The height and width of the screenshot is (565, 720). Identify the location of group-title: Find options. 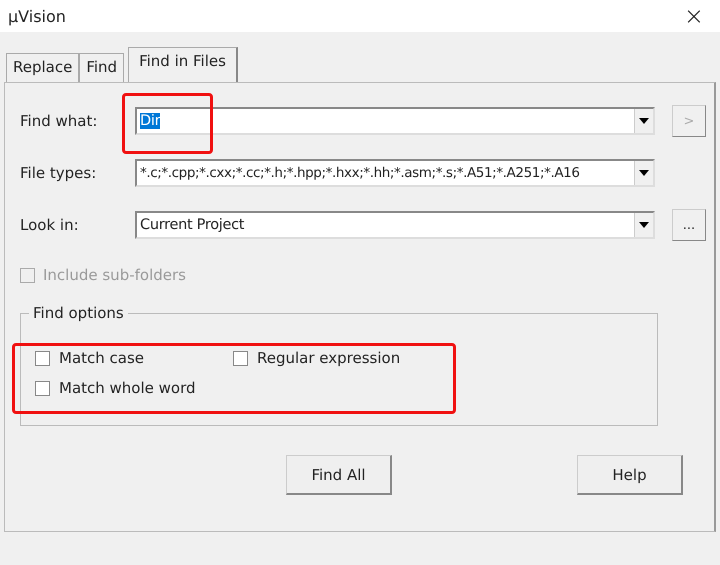
(78, 313).